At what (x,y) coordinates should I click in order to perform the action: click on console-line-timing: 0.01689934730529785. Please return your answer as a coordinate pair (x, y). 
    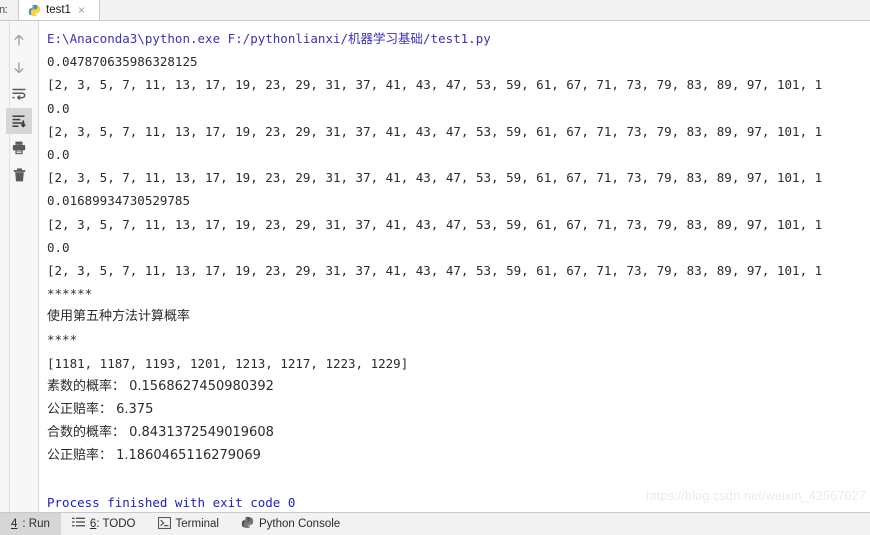
    Looking at the image, I should click on (118, 201).